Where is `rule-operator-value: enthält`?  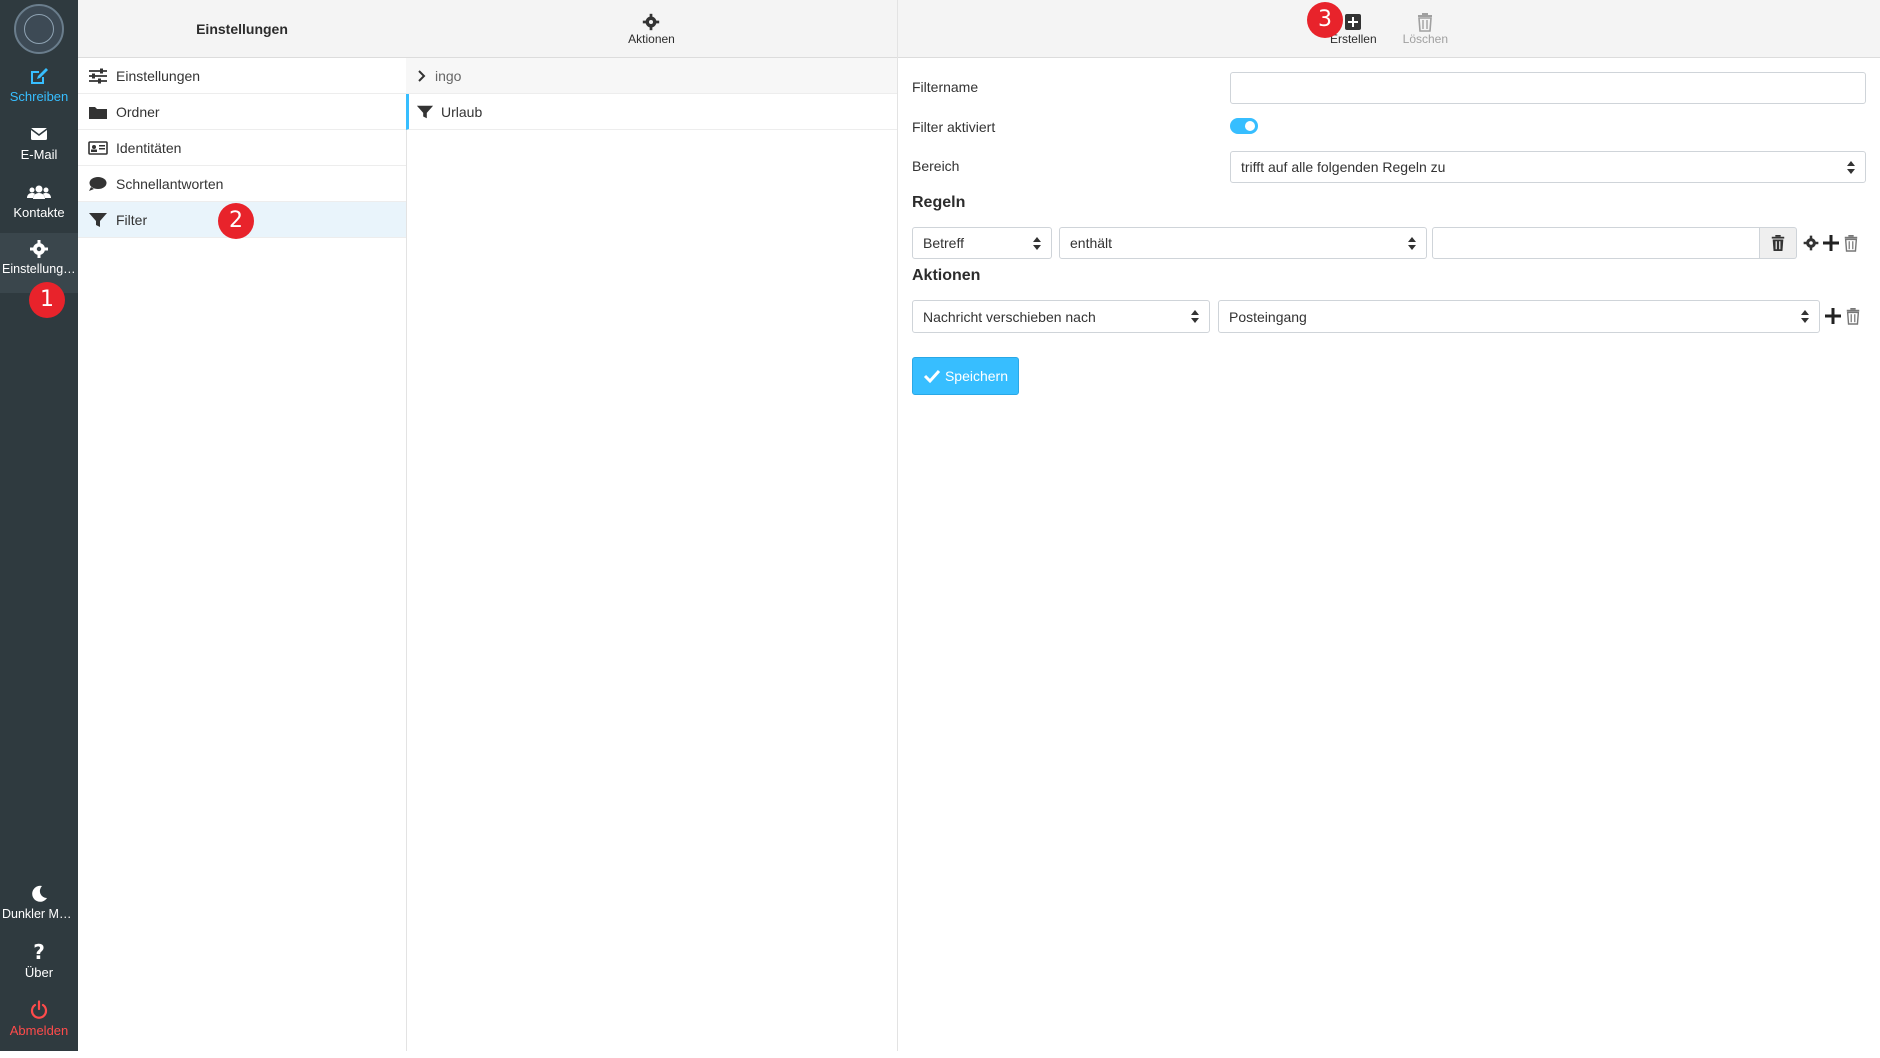 rule-operator-value: enthält is located at coordinates (1091, 243).